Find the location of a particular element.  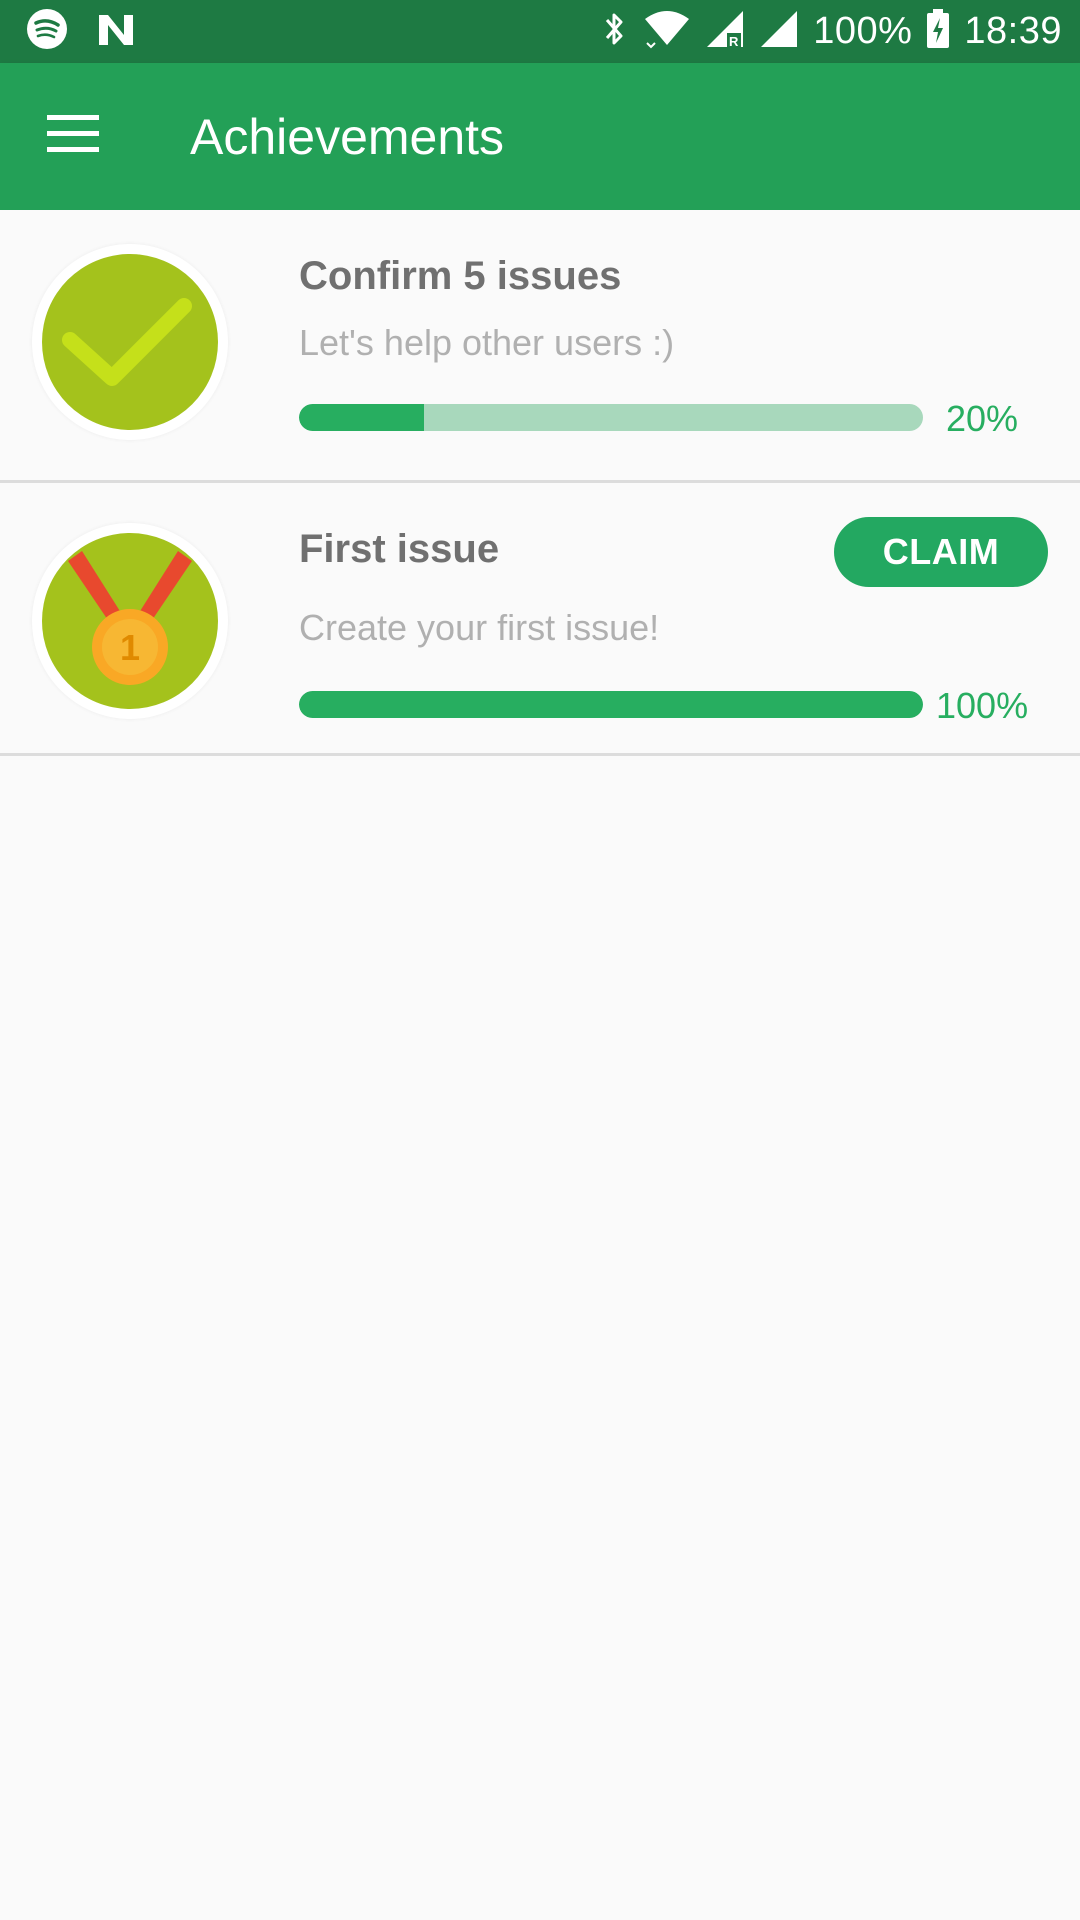

status-bar: R 100% 18:39 is located at coordinates (540, 31).